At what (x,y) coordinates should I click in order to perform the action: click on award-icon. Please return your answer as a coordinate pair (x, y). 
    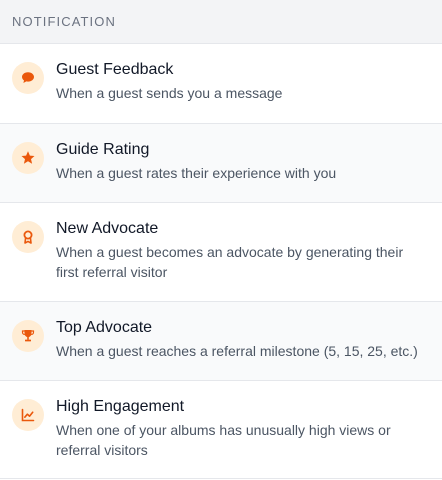
    Looking at the image, I should click on (28, 237).